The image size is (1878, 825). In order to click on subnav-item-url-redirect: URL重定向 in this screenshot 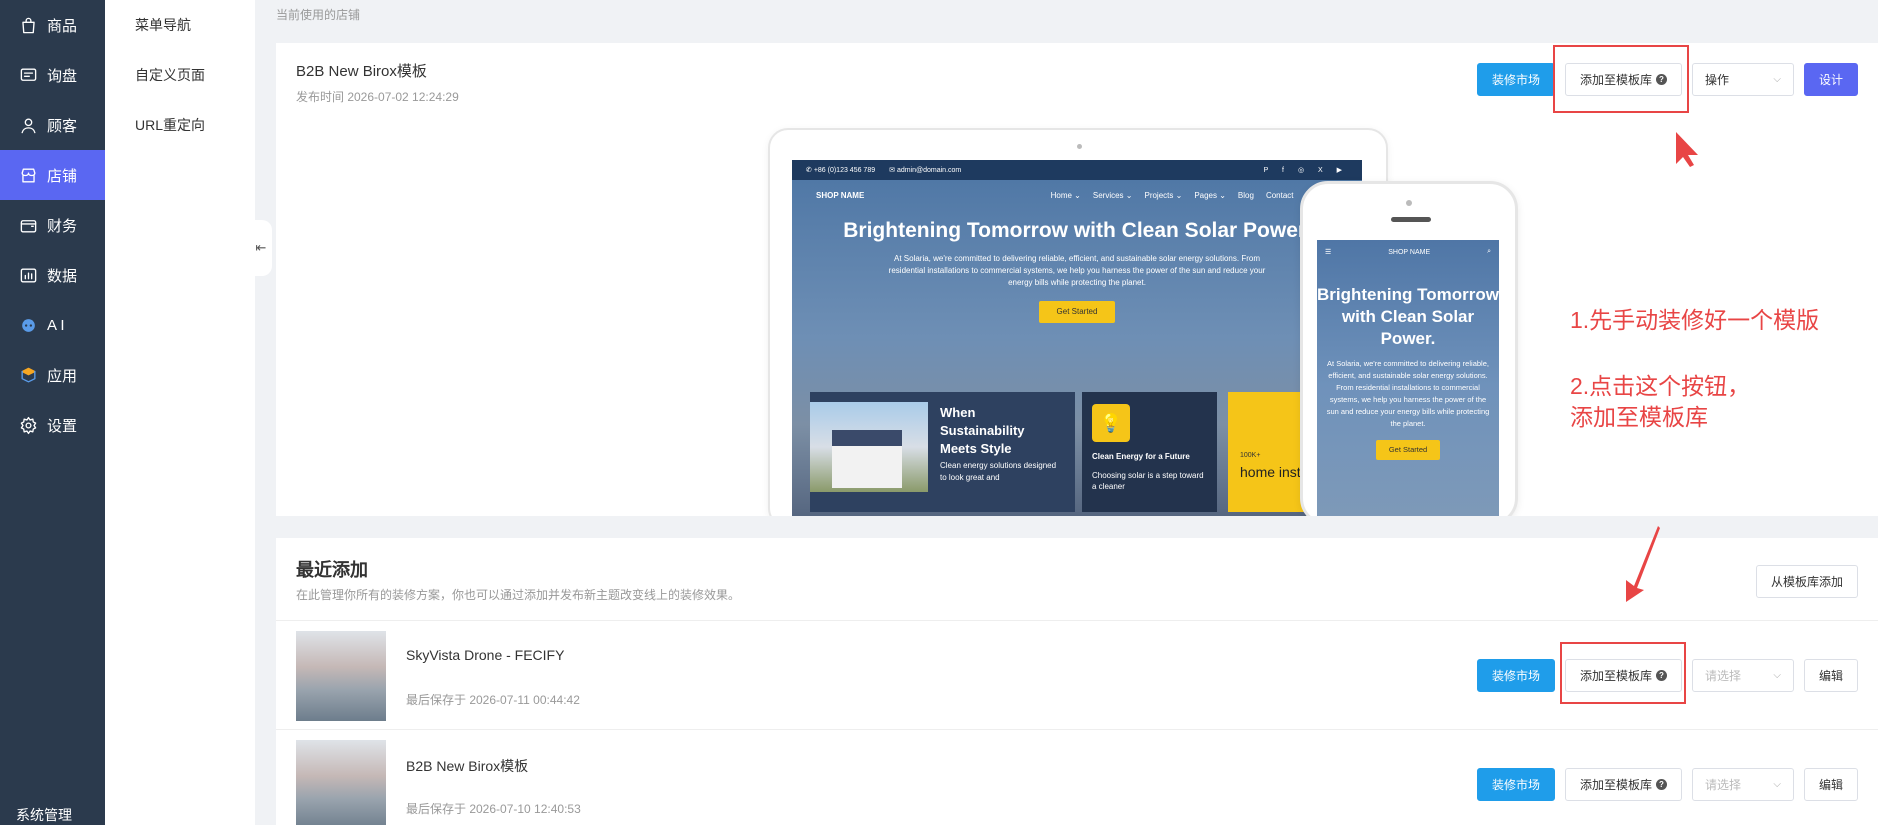, I will do `click(180, 125)`.